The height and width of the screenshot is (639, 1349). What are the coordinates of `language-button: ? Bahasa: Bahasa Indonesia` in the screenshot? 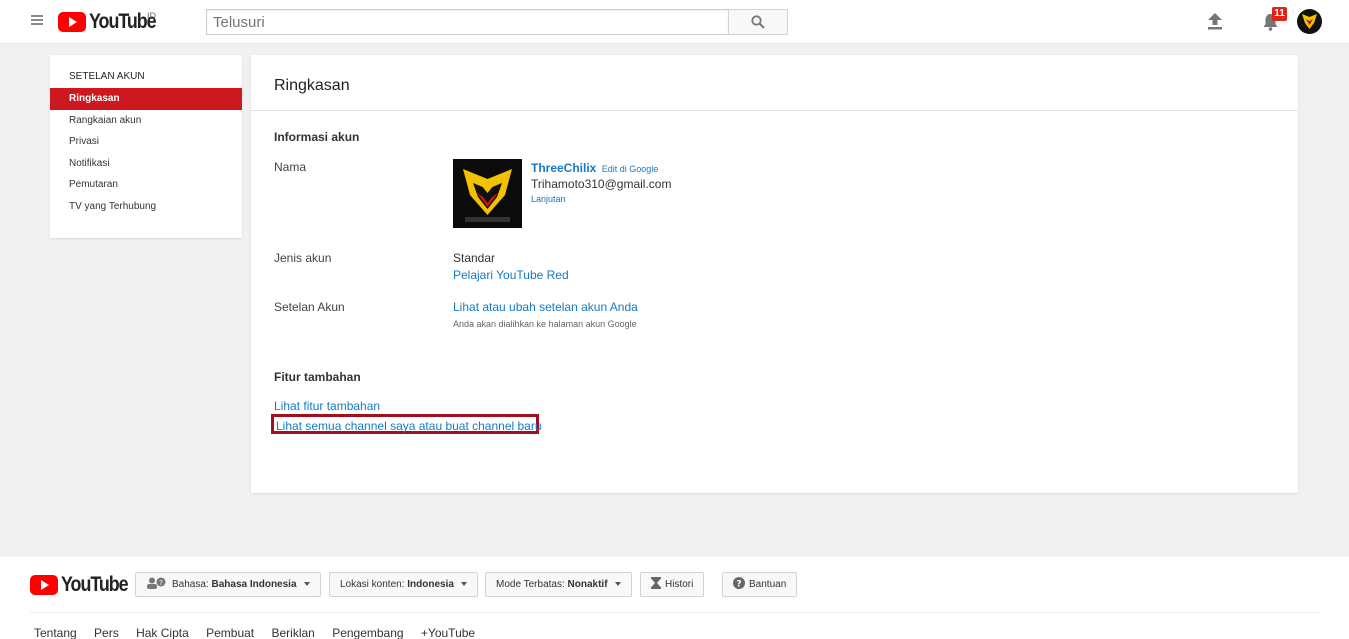 It's located at (228, 584).